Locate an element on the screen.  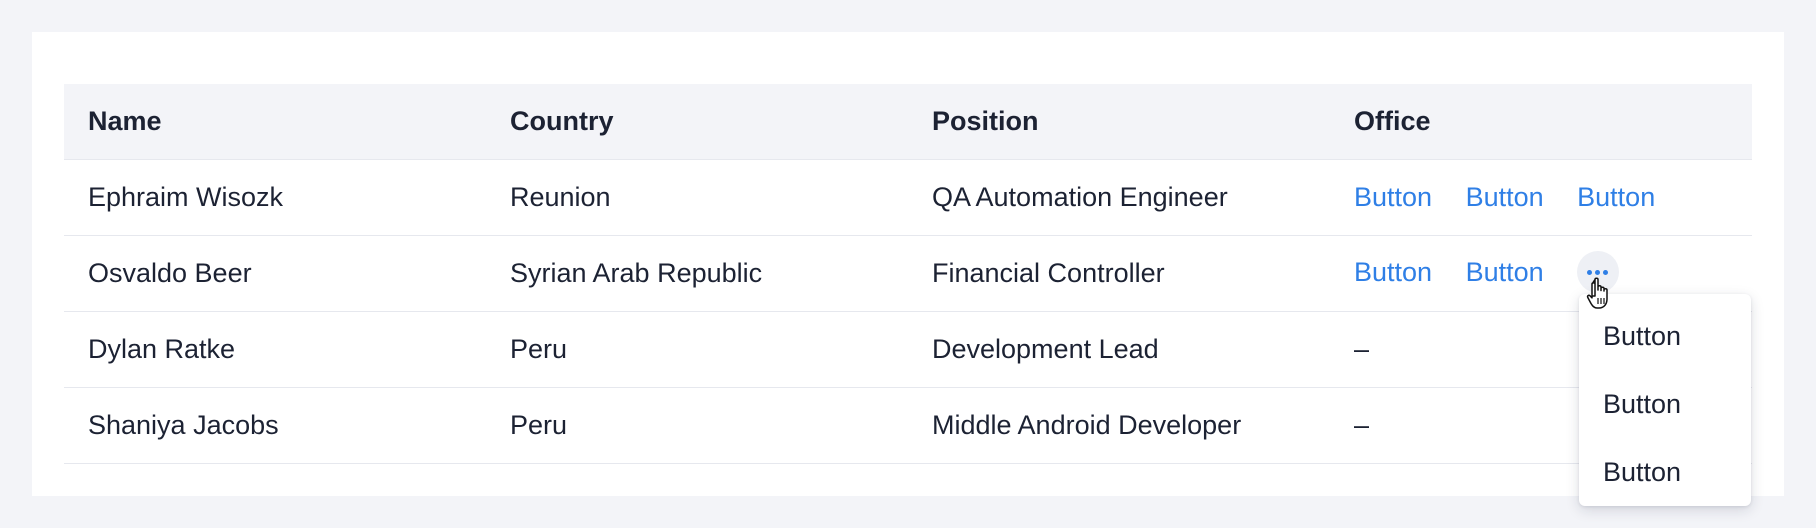
cell-name: Shaniya Jacobs is located at coordinates (275, 425).